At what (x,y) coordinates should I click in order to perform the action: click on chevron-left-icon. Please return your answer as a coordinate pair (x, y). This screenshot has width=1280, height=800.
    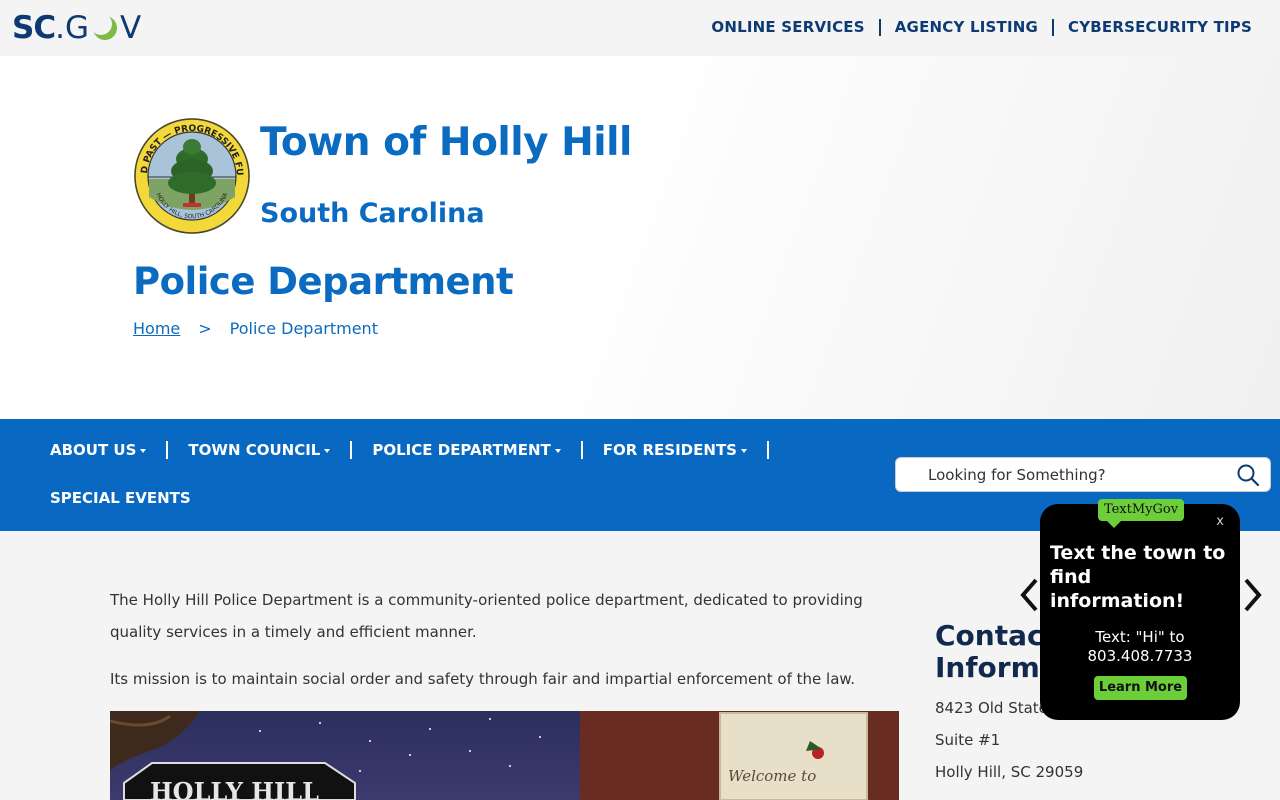
    Looking at the image, I should click on (1030, 595).